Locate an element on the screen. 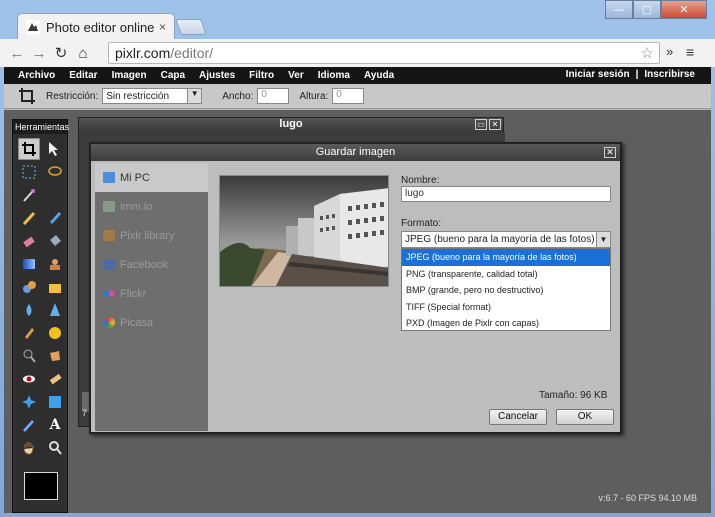  menu-capa: Capa is located at coordinates (173, 75).